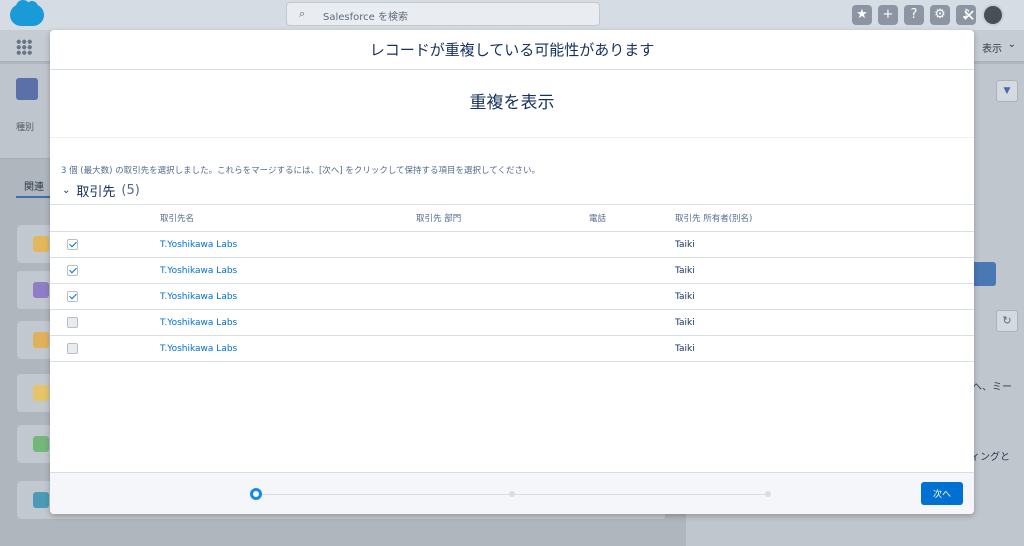 This screenshot has height=546, width=1024. What do you see at coordinates (96, 192) in the screenshot?
I see `section-title-label: 取引先` at bounding box center [96, 192].